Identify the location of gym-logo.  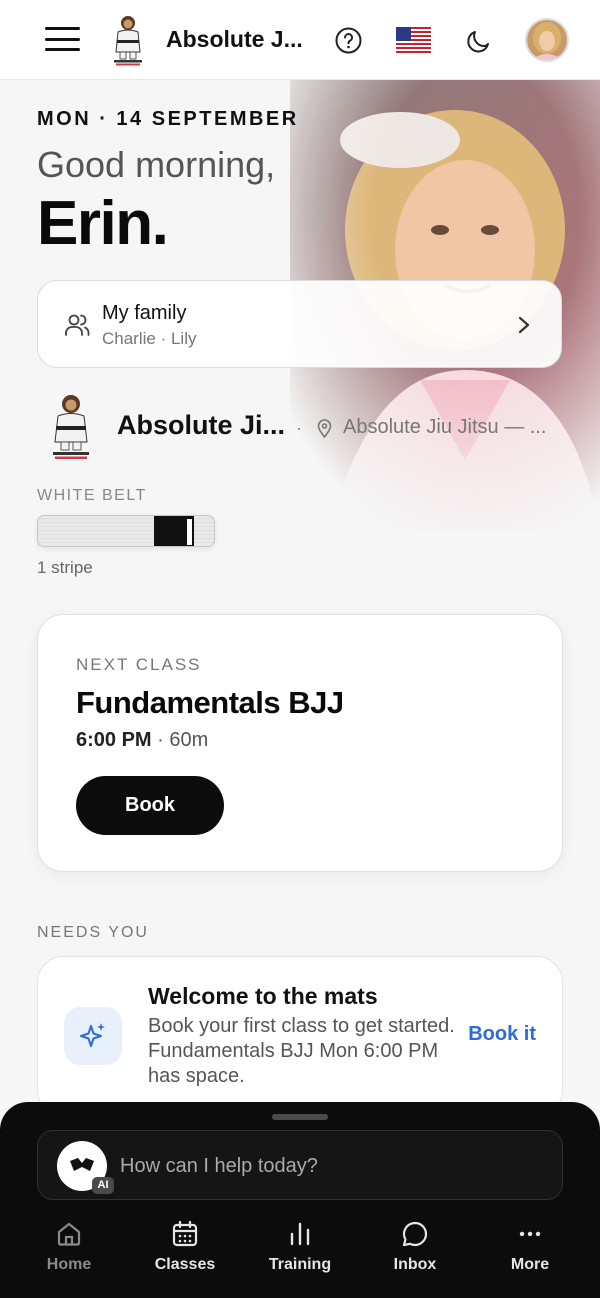
(71, 427).